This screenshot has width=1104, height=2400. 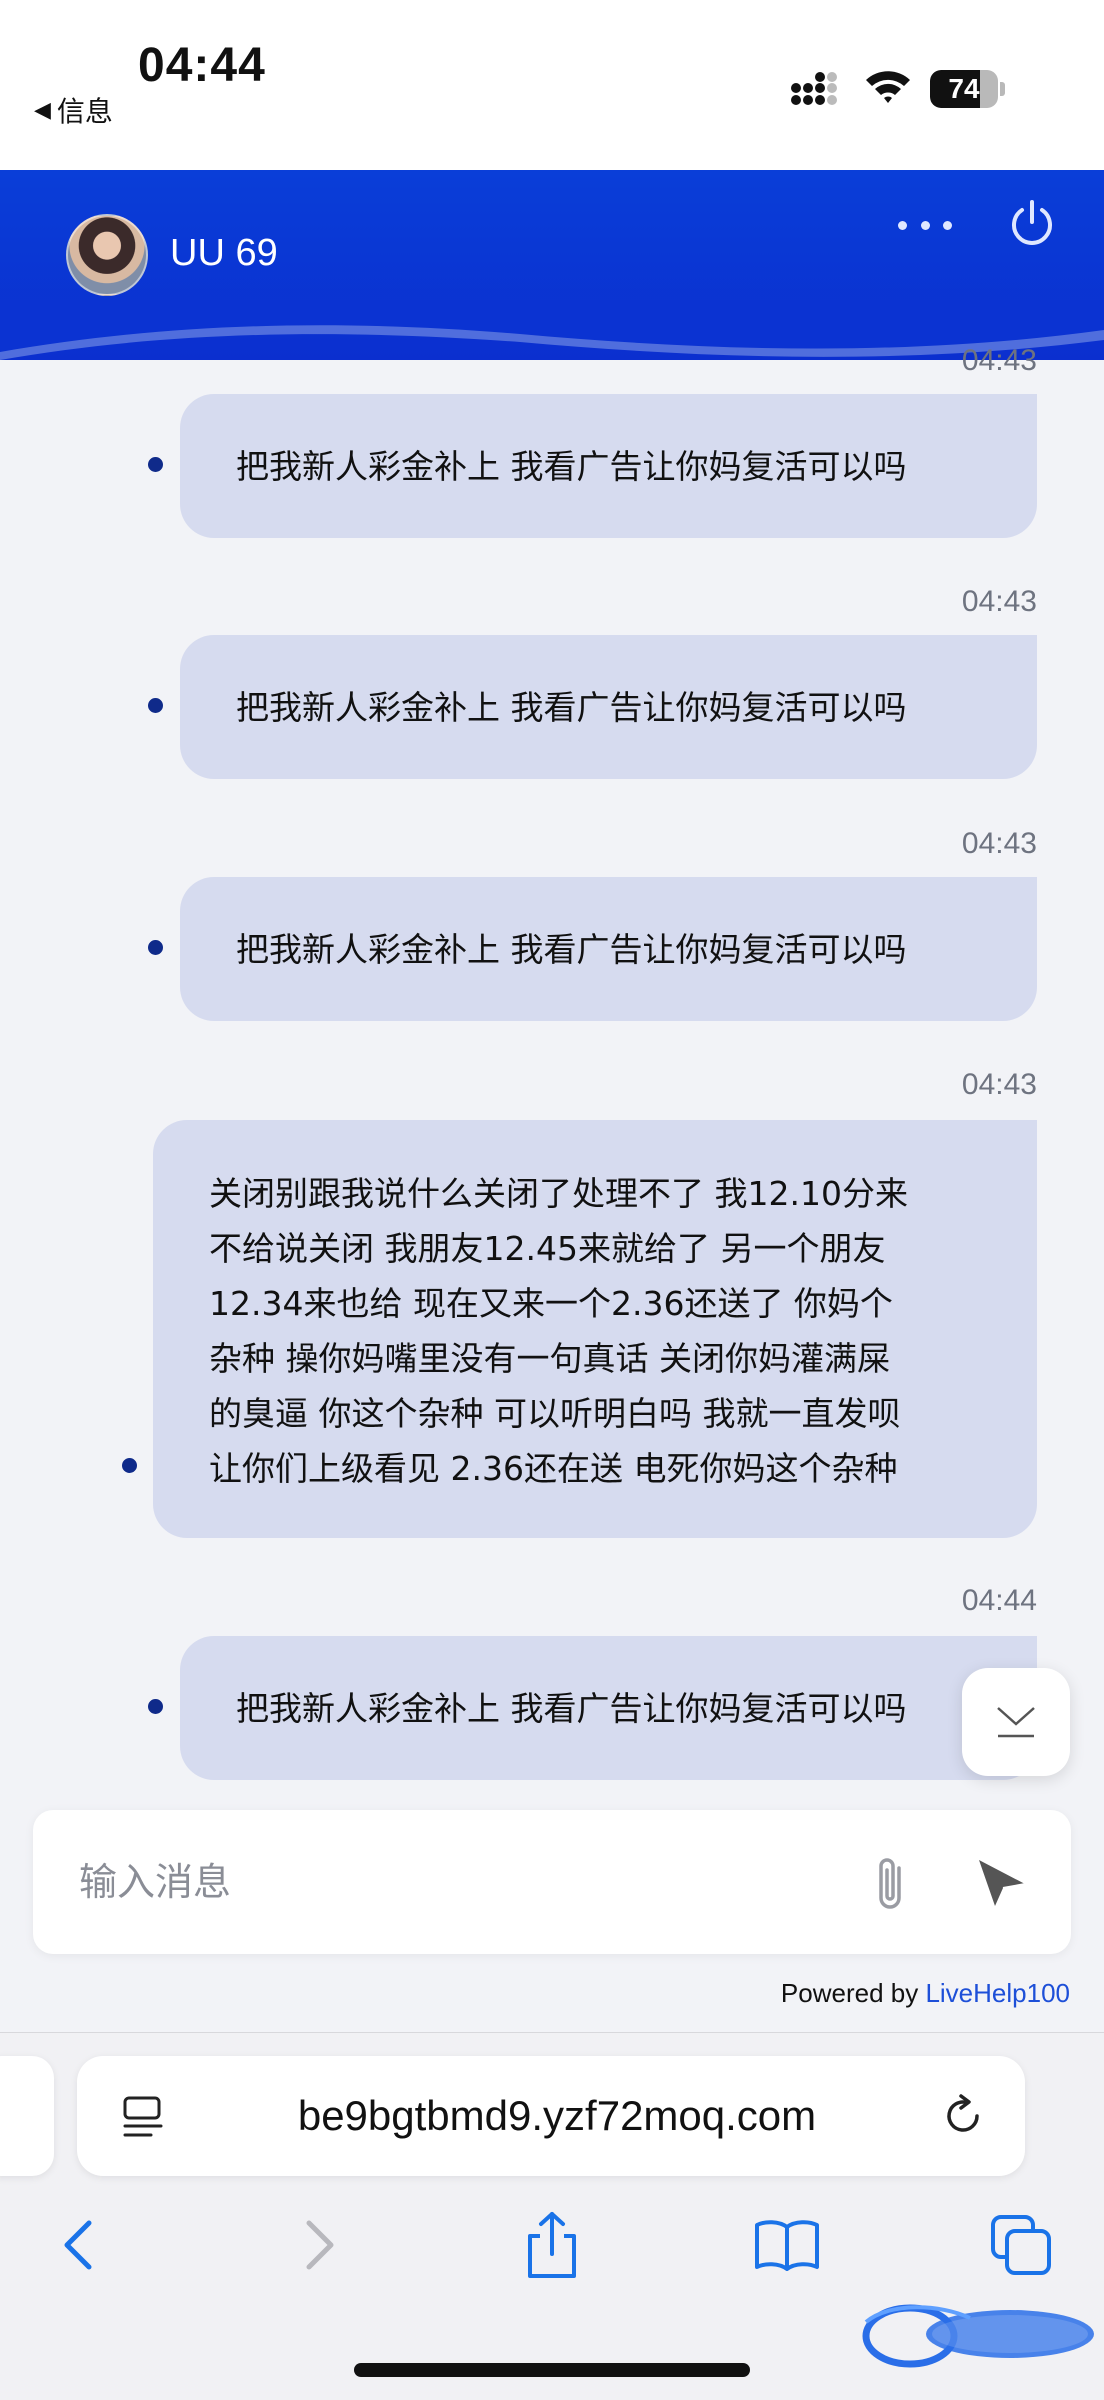 I want to click on url-text: be9bgtbmd9.yzf72moq.com, so click(x=557, y=2115).